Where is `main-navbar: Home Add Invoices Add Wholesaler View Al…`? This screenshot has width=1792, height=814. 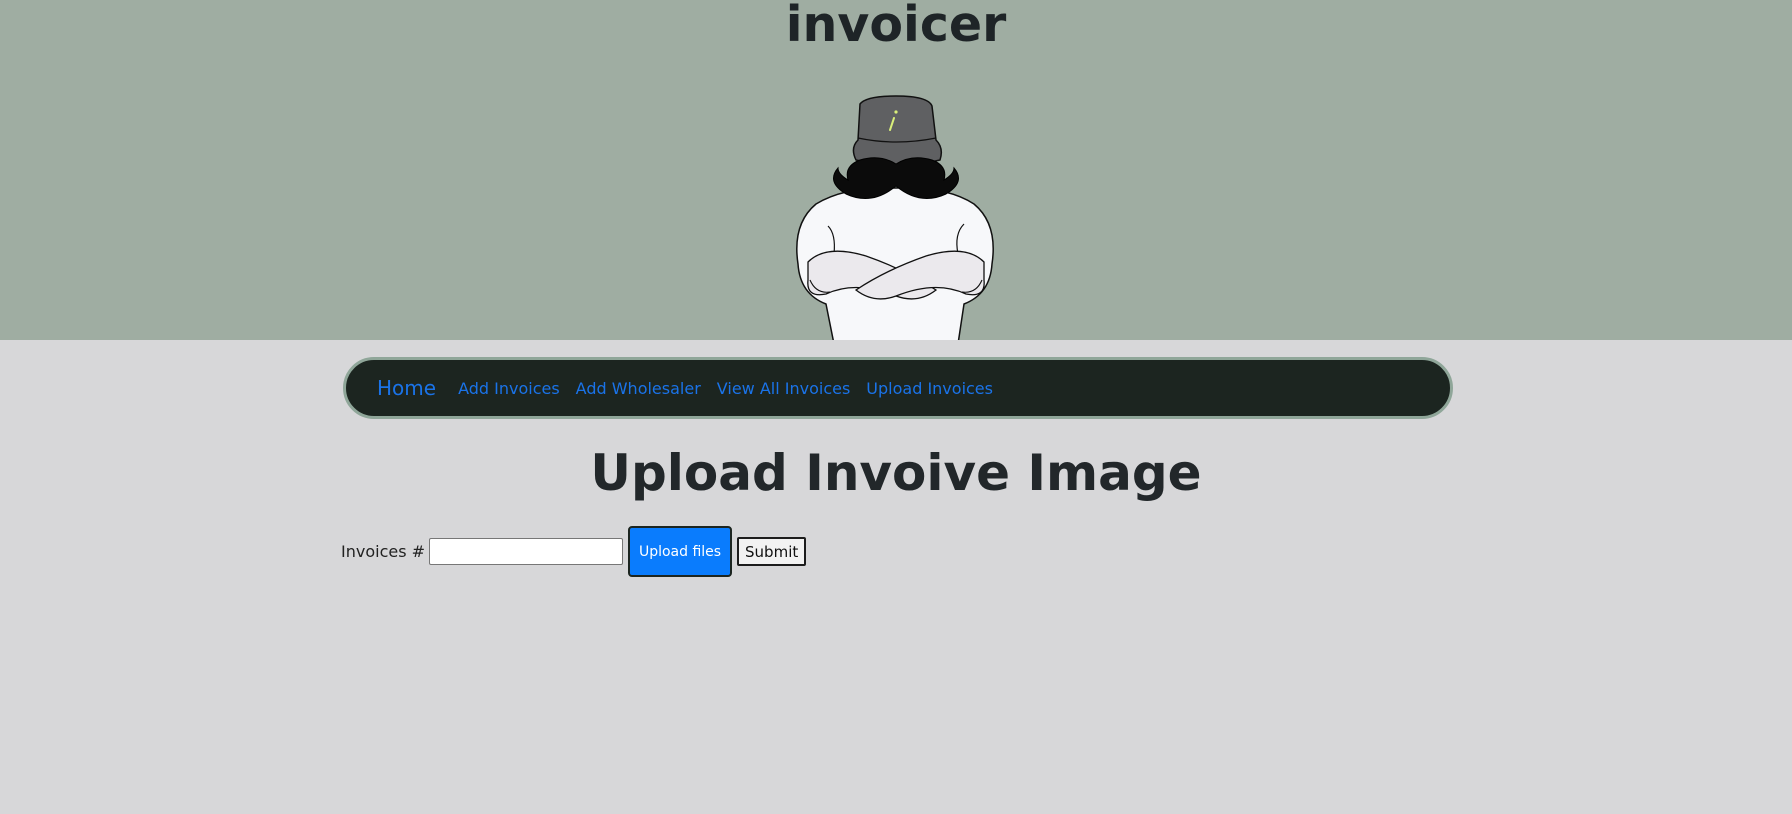 main-navbar: Home Add Invoices Add Wholesaler View Al… is located at coordinates (898, 388).